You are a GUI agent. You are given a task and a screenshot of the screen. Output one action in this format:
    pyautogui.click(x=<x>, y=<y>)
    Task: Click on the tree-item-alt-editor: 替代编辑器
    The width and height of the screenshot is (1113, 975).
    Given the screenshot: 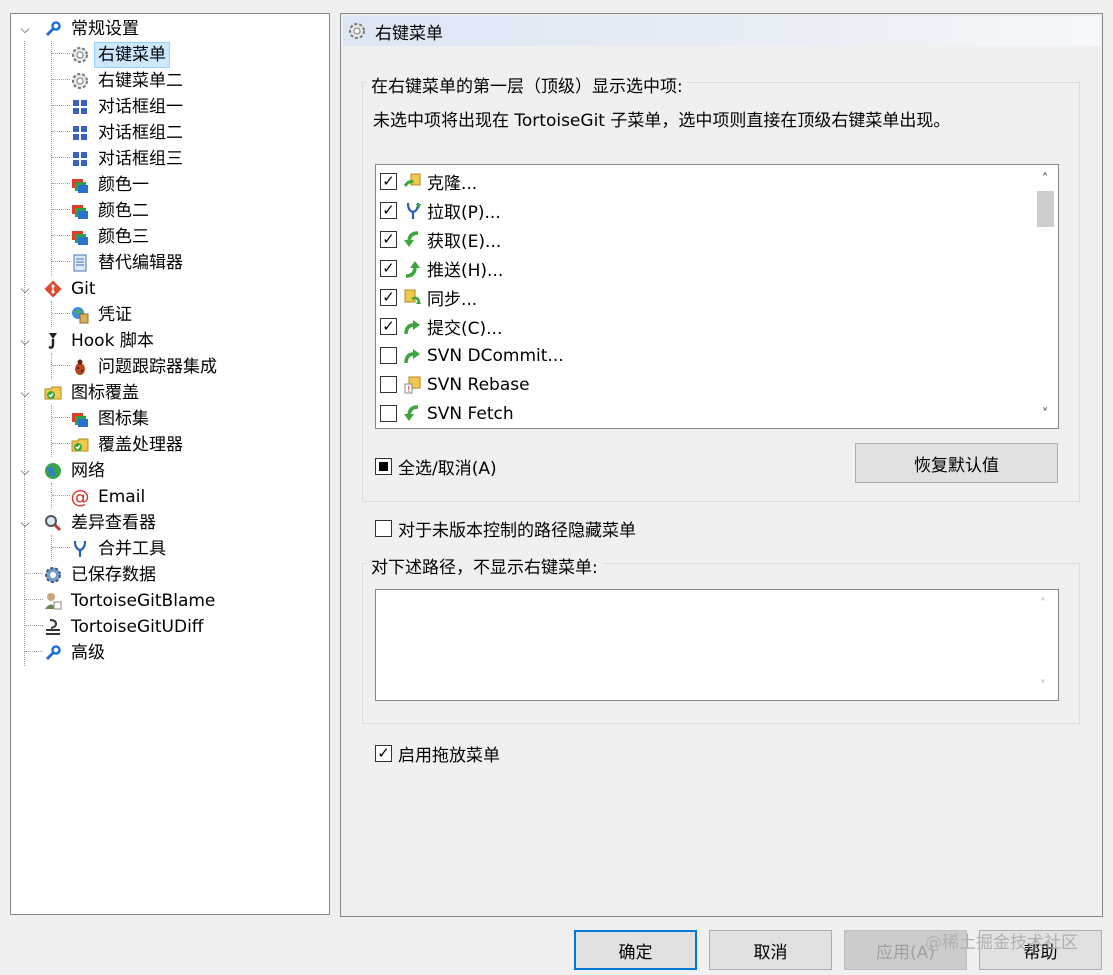 What is the action you would take?
    pyautogui.click(x=128, y=263)
    